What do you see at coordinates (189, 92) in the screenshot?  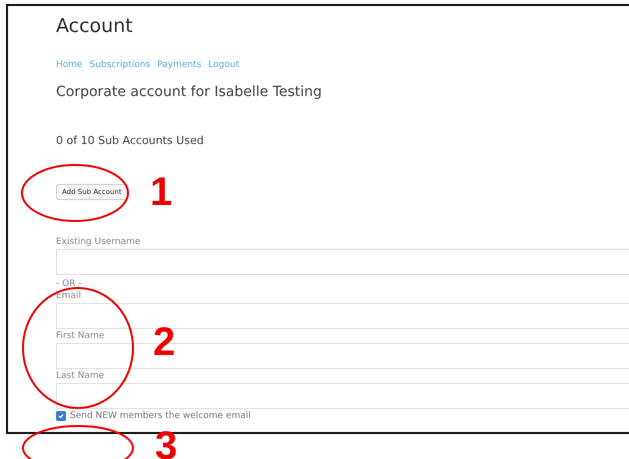 I see `account-heading: Corporate account for Isabelle Testing` at bounding box center [189, 92].